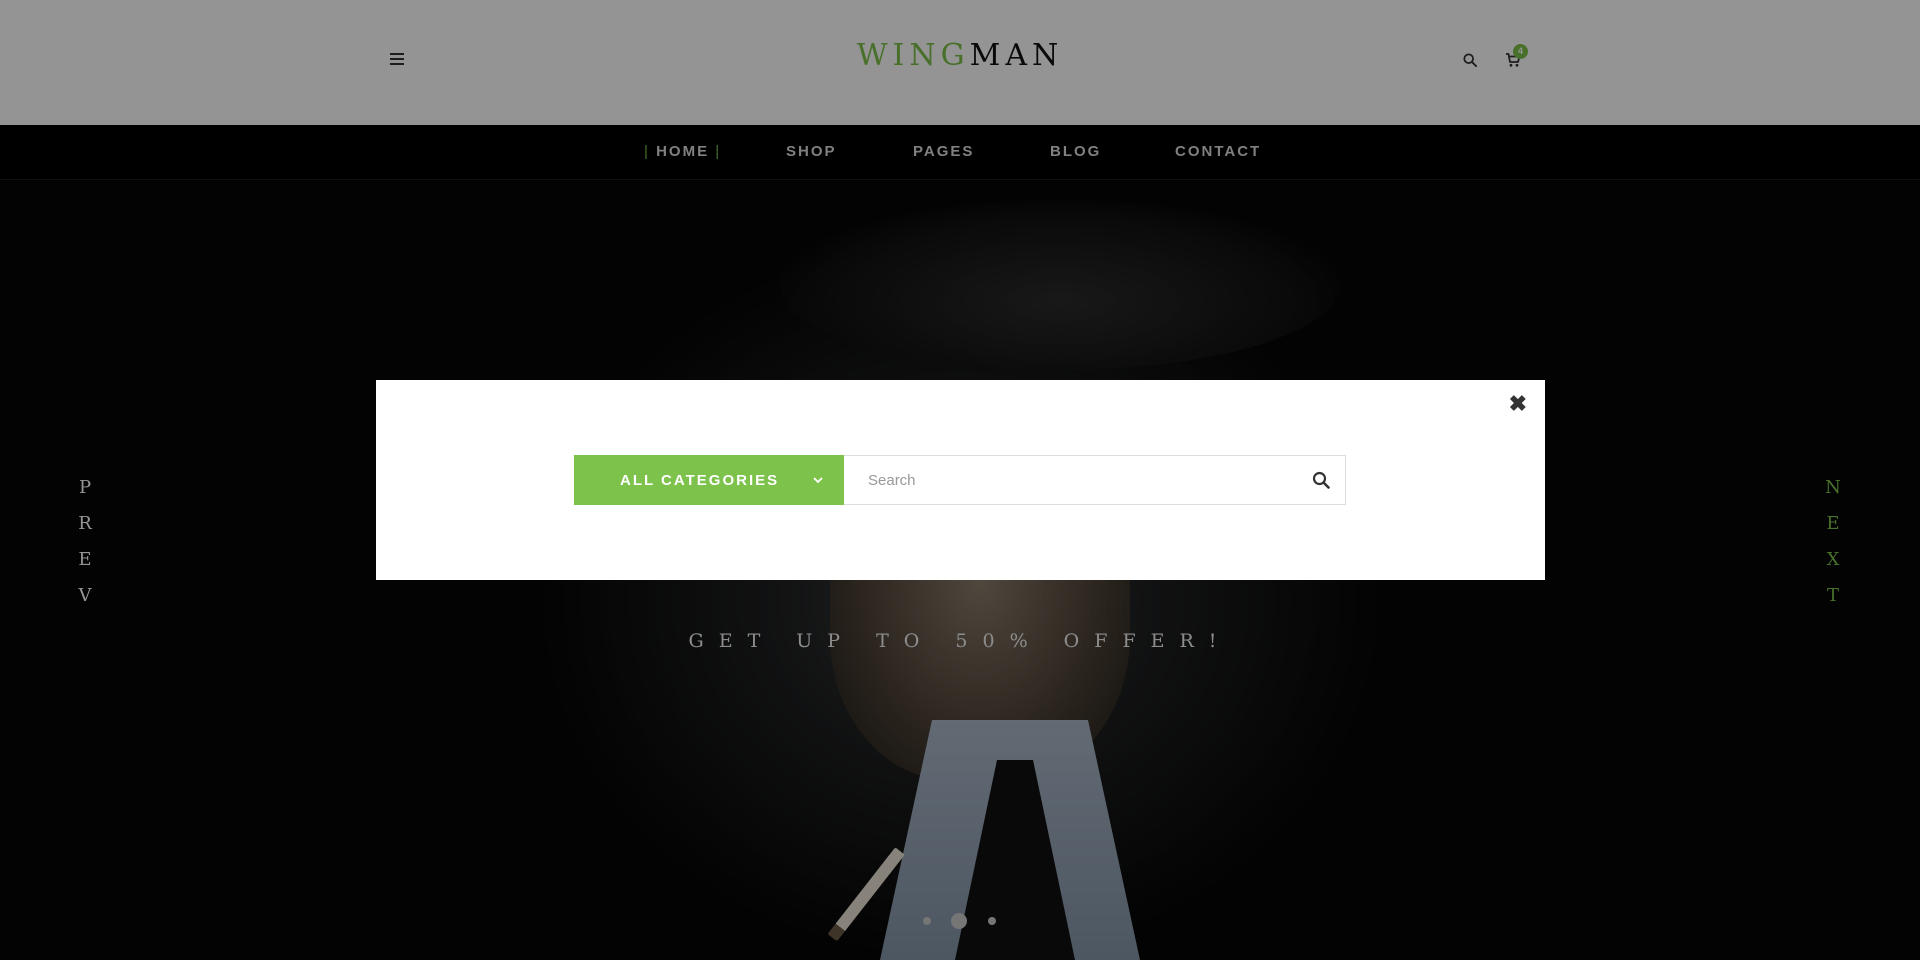 Image resolution: width=1920 pixels, height=960 pixels. I want to click on category-select-label: ALL CATEGORIES, so click(700, 480).